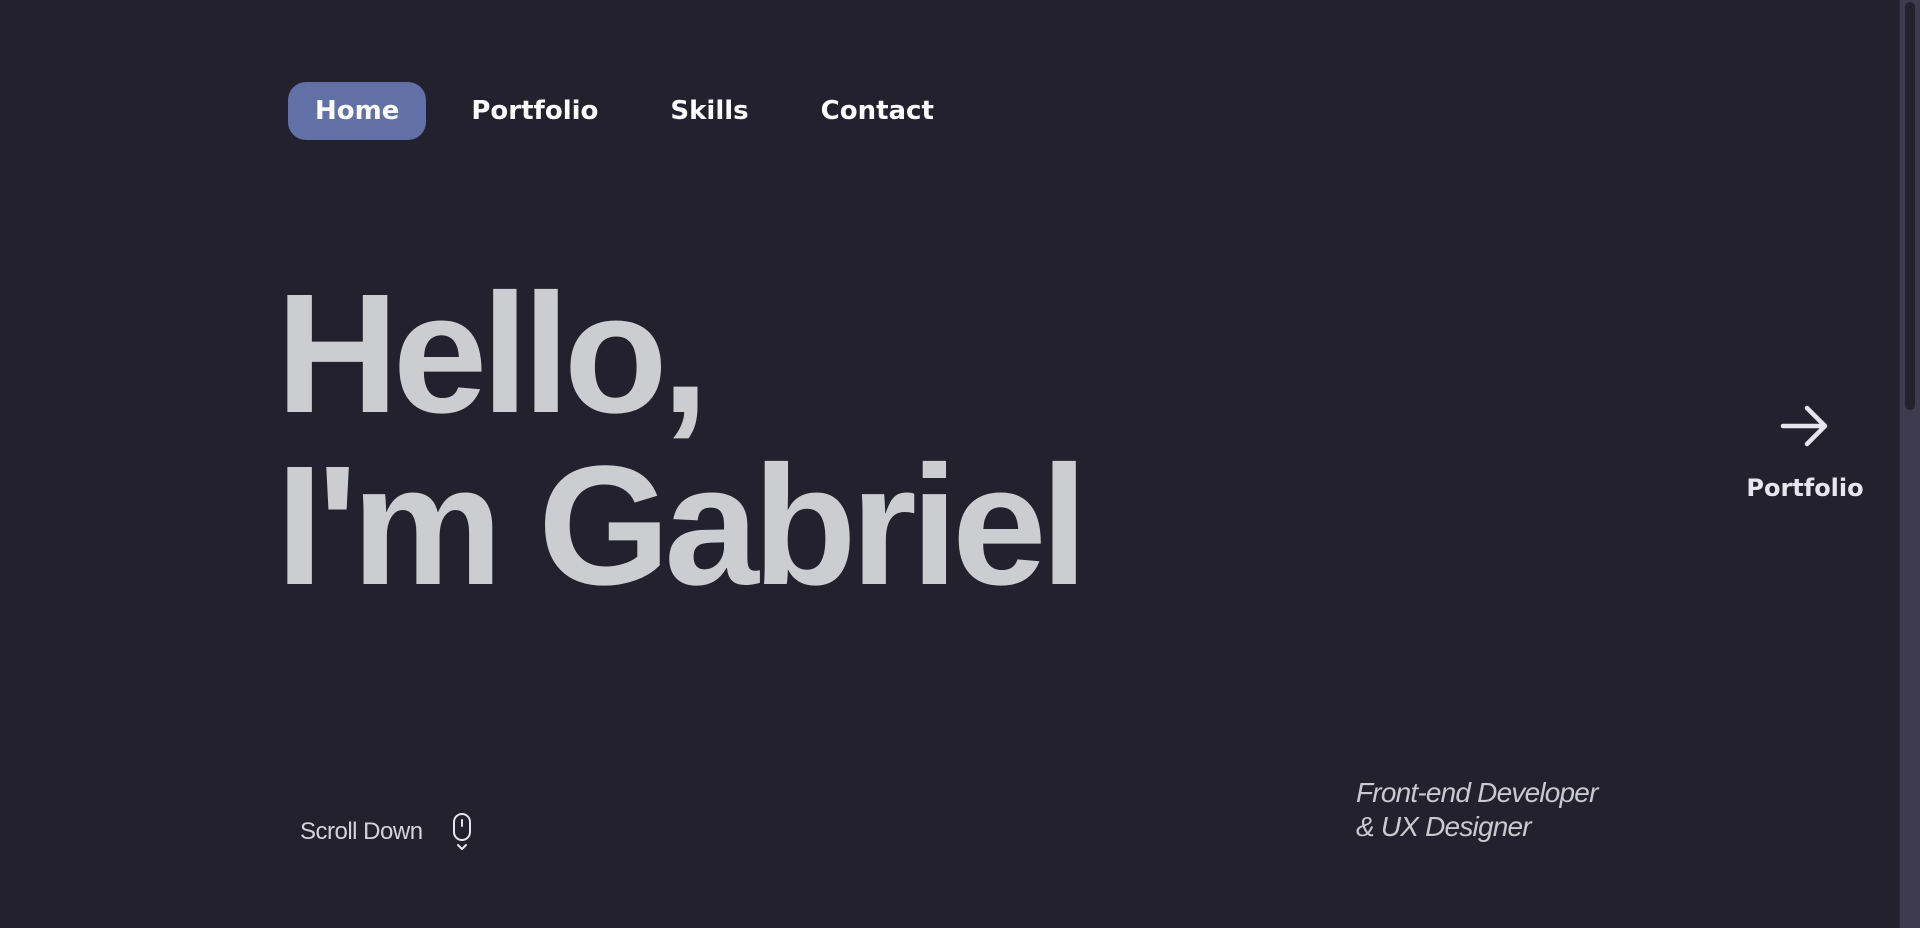  What do you see at coordinates (1909, 464) in the screenshot?
I see `vertical-scrollbar` at bounding box center [1909, 464].